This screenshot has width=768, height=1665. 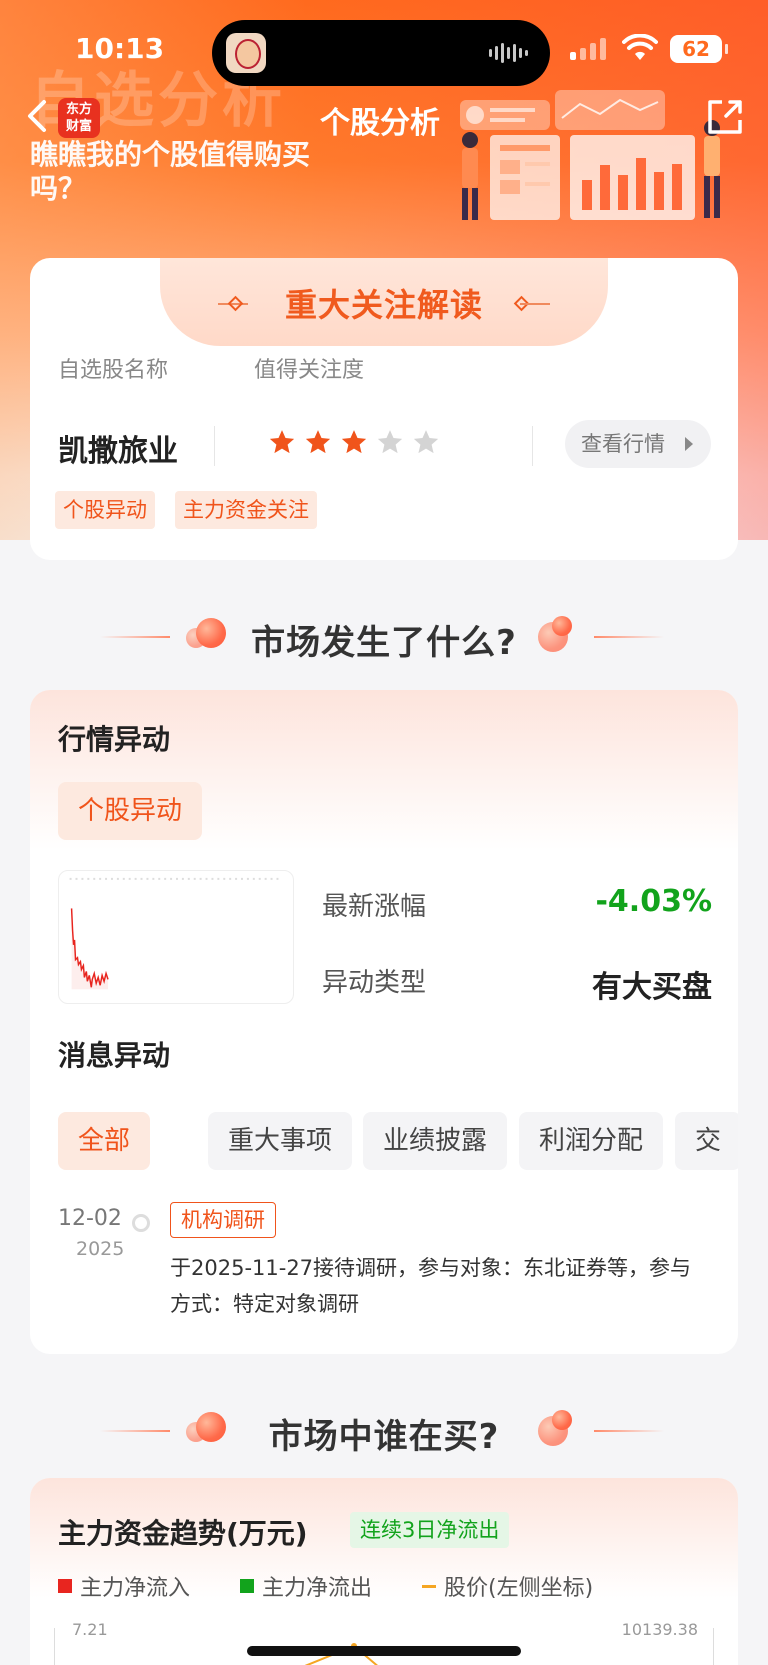 I want to click on news-tag: 机构调研, so click(x=223, y=1220).